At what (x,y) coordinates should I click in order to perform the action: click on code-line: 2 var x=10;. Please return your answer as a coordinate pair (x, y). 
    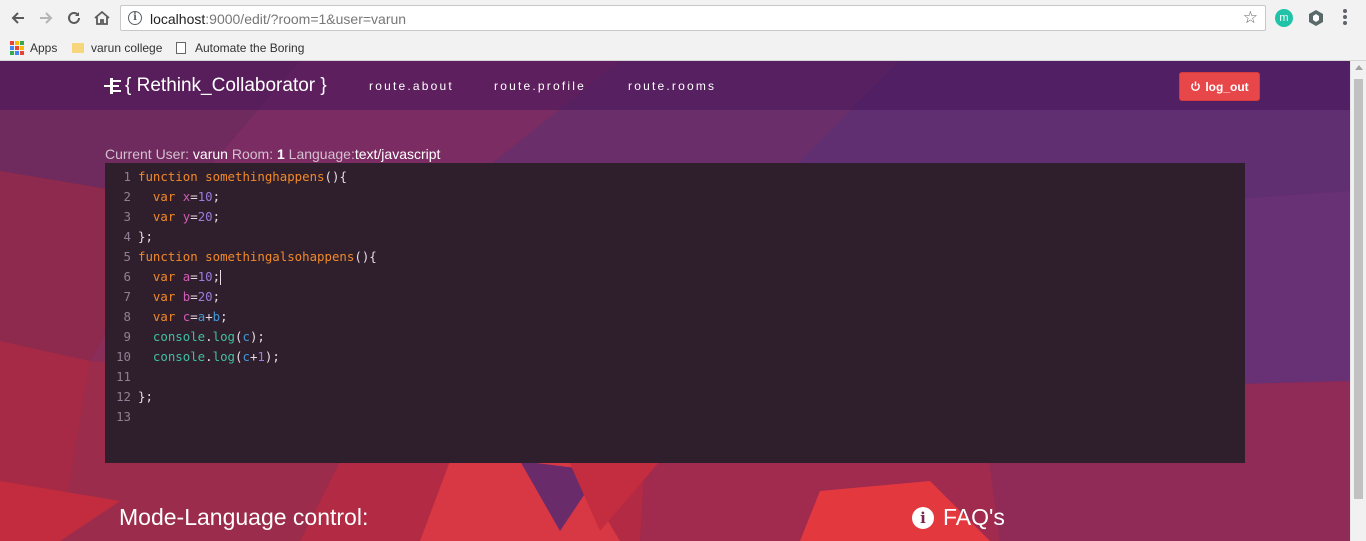
    Looking at the image, I should click on (675, 197).